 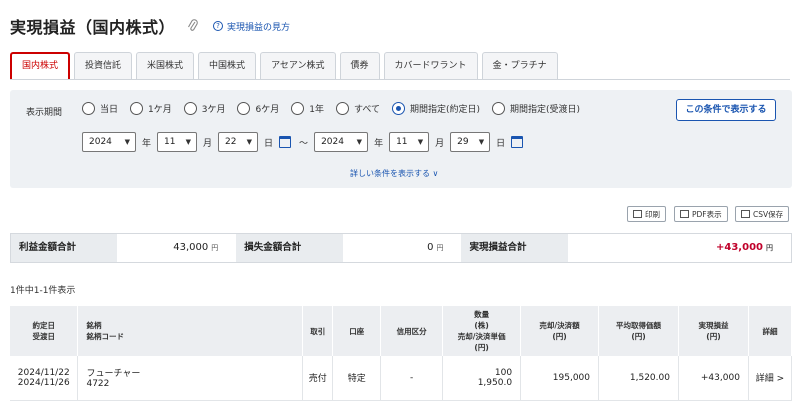 I want to click on col-cost: 平均取得価額 (円), so click(x=638, y=331).